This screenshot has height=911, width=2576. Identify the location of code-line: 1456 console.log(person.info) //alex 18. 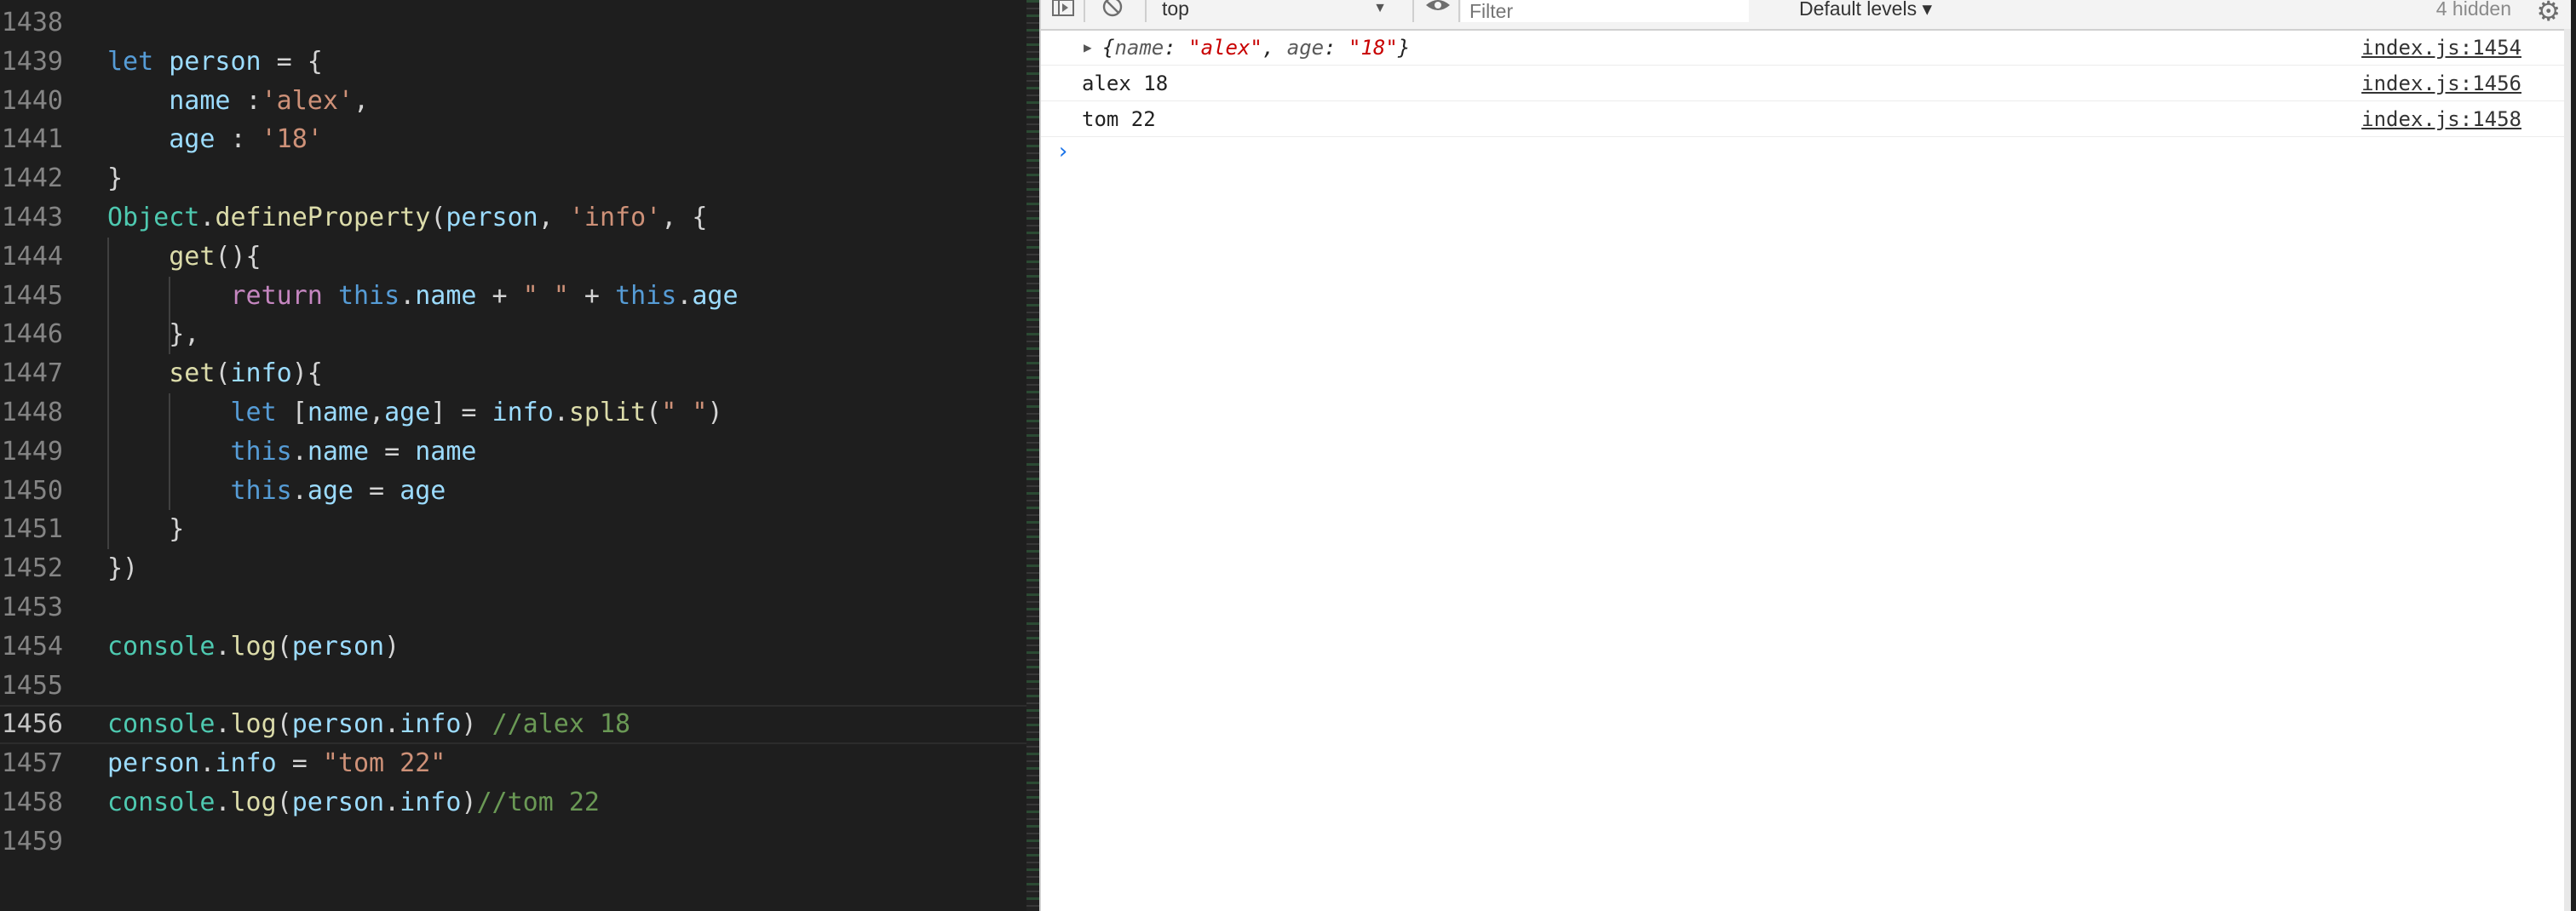
(513, 725).